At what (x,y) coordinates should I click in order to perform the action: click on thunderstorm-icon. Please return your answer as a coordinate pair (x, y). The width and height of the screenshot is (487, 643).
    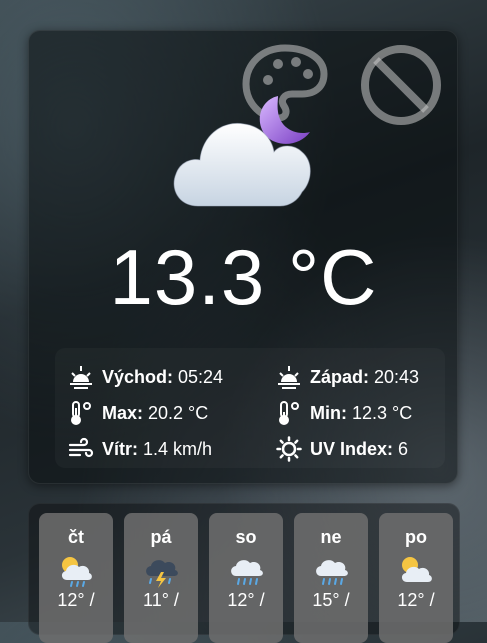
    Looking at the image, I should click on (162, 574).